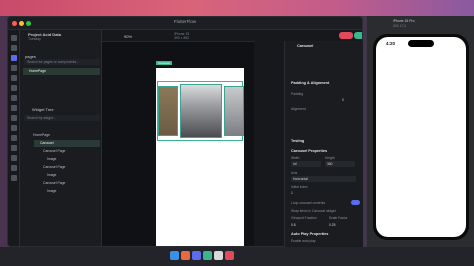 The height and width of the screenshot is (266, 474). Describe the element at coordinates (298, 109) in the screenshot. I see `alignment-label: Alignment` at that location.